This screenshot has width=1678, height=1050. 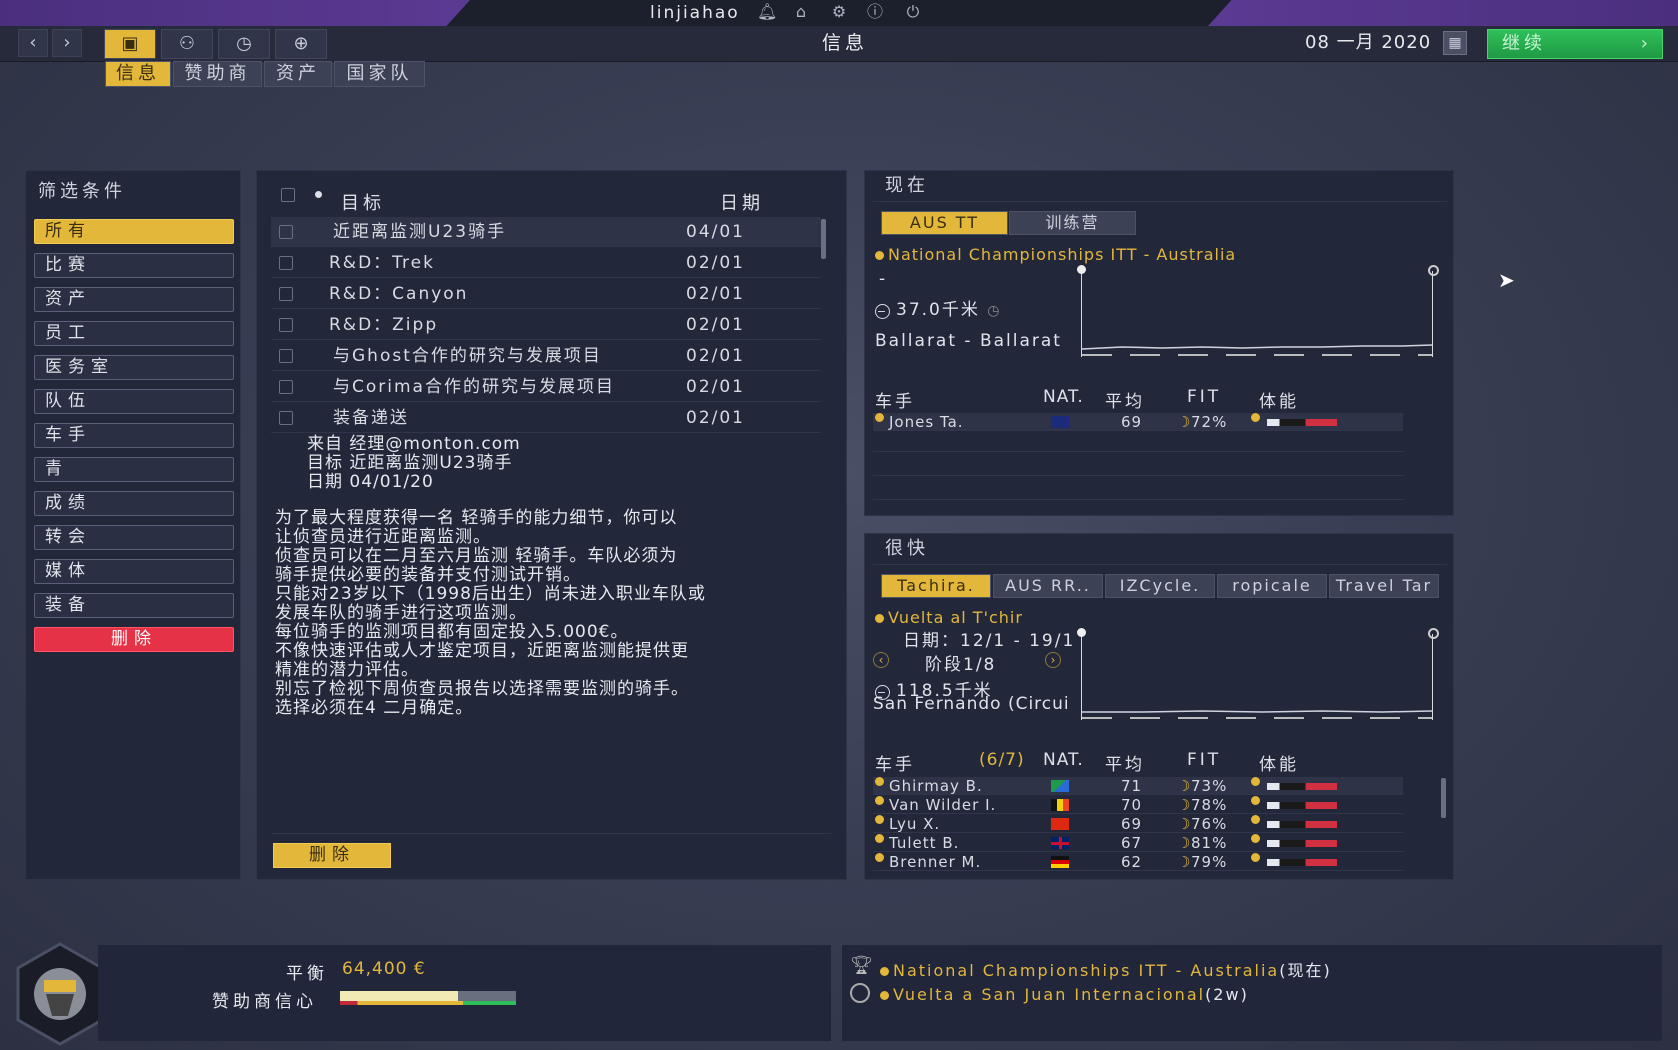 What do you see at coordinates (134, 537) in the screenshot?
I see `filter-transfers: 转会` at bounding box center [134, 537].